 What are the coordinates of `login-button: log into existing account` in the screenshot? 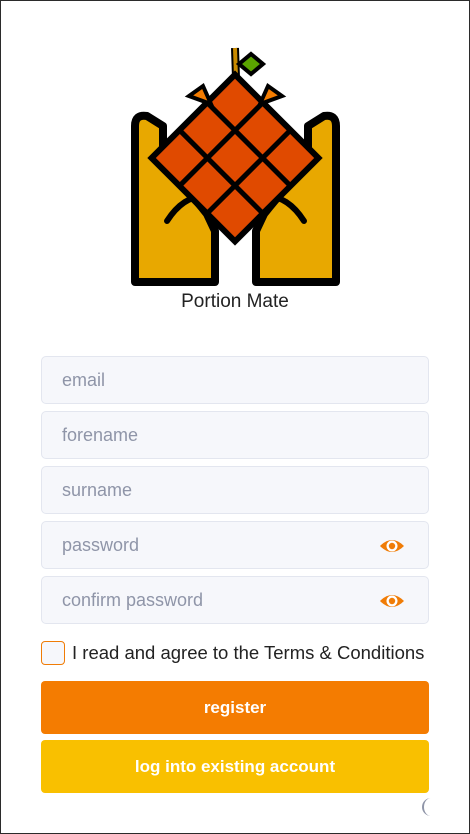 It's located at (235, 766).